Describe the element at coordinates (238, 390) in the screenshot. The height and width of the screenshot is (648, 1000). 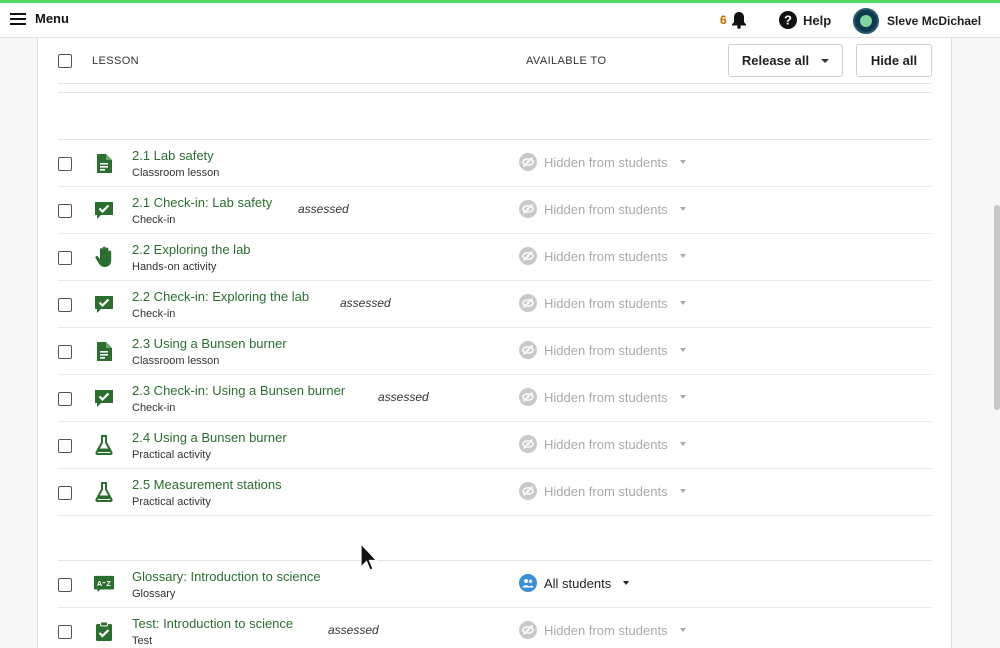
I see `lesson-title-link: 2.3 Check-in: Using a Bunsen burner` at that location.